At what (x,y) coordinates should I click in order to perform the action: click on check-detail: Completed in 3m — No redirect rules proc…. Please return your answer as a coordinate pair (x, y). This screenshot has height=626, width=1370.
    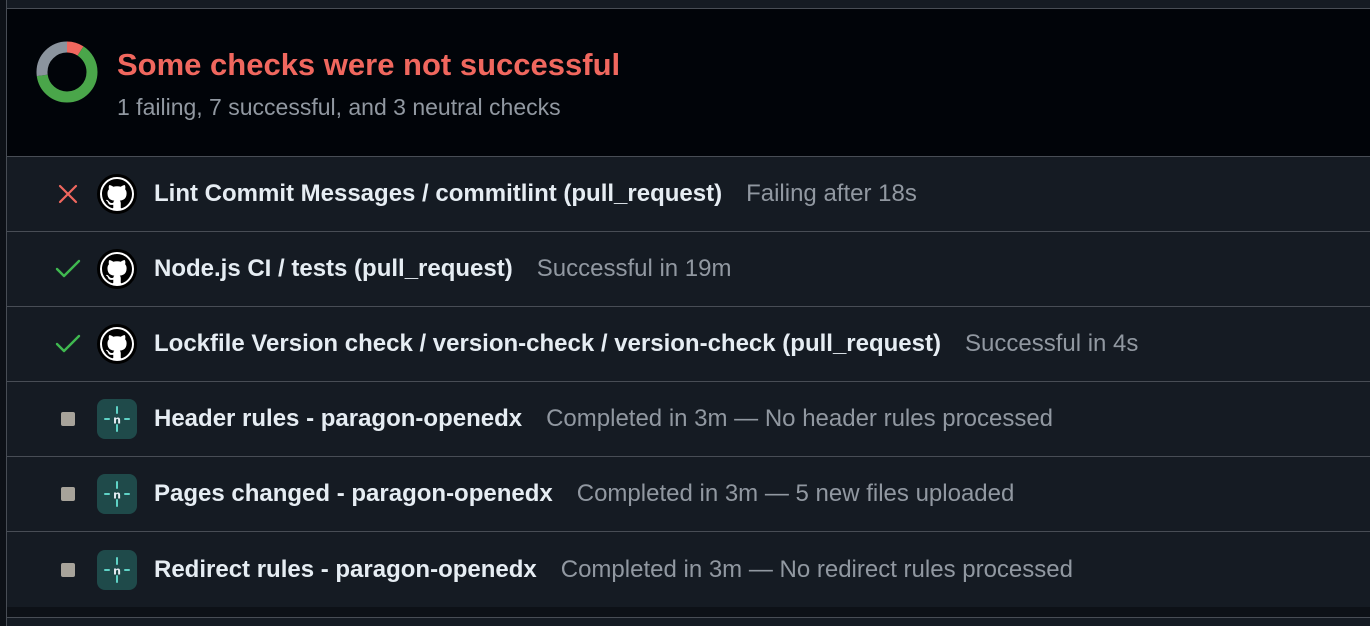
    Looking at the image, I should click on (816, 569).